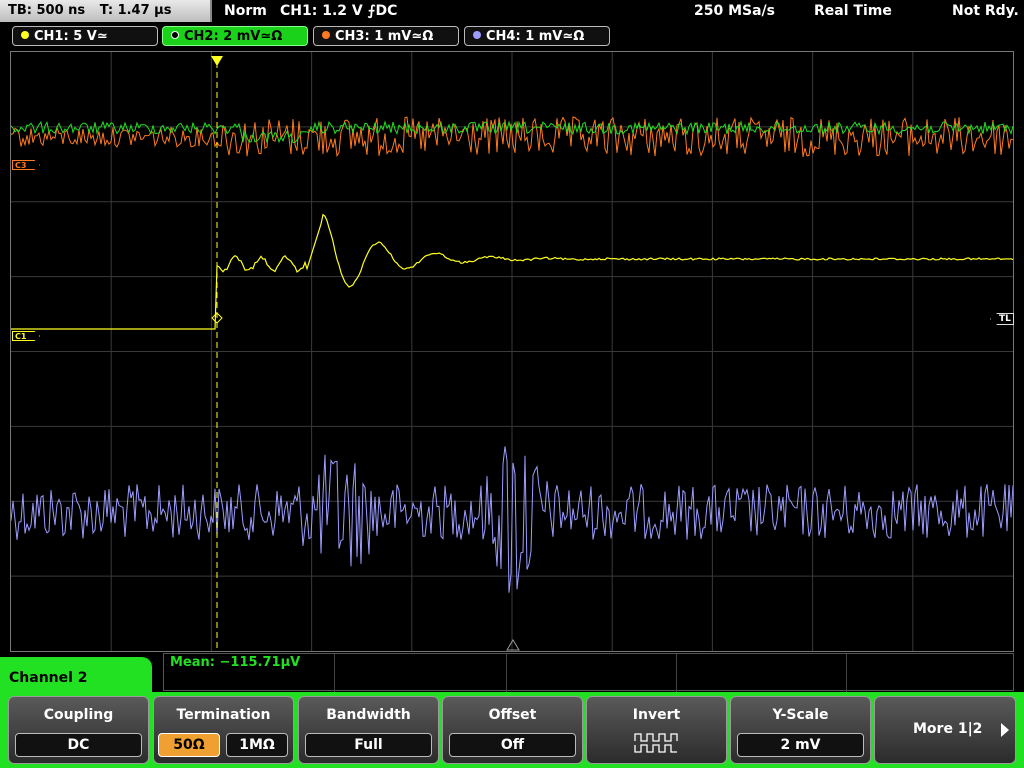 This screenshot has height=768, width=1024. What do you see at coordinates (512, 715) in the screenshot?
I see `offset-label: Offset` at bounding box center [512, 715].